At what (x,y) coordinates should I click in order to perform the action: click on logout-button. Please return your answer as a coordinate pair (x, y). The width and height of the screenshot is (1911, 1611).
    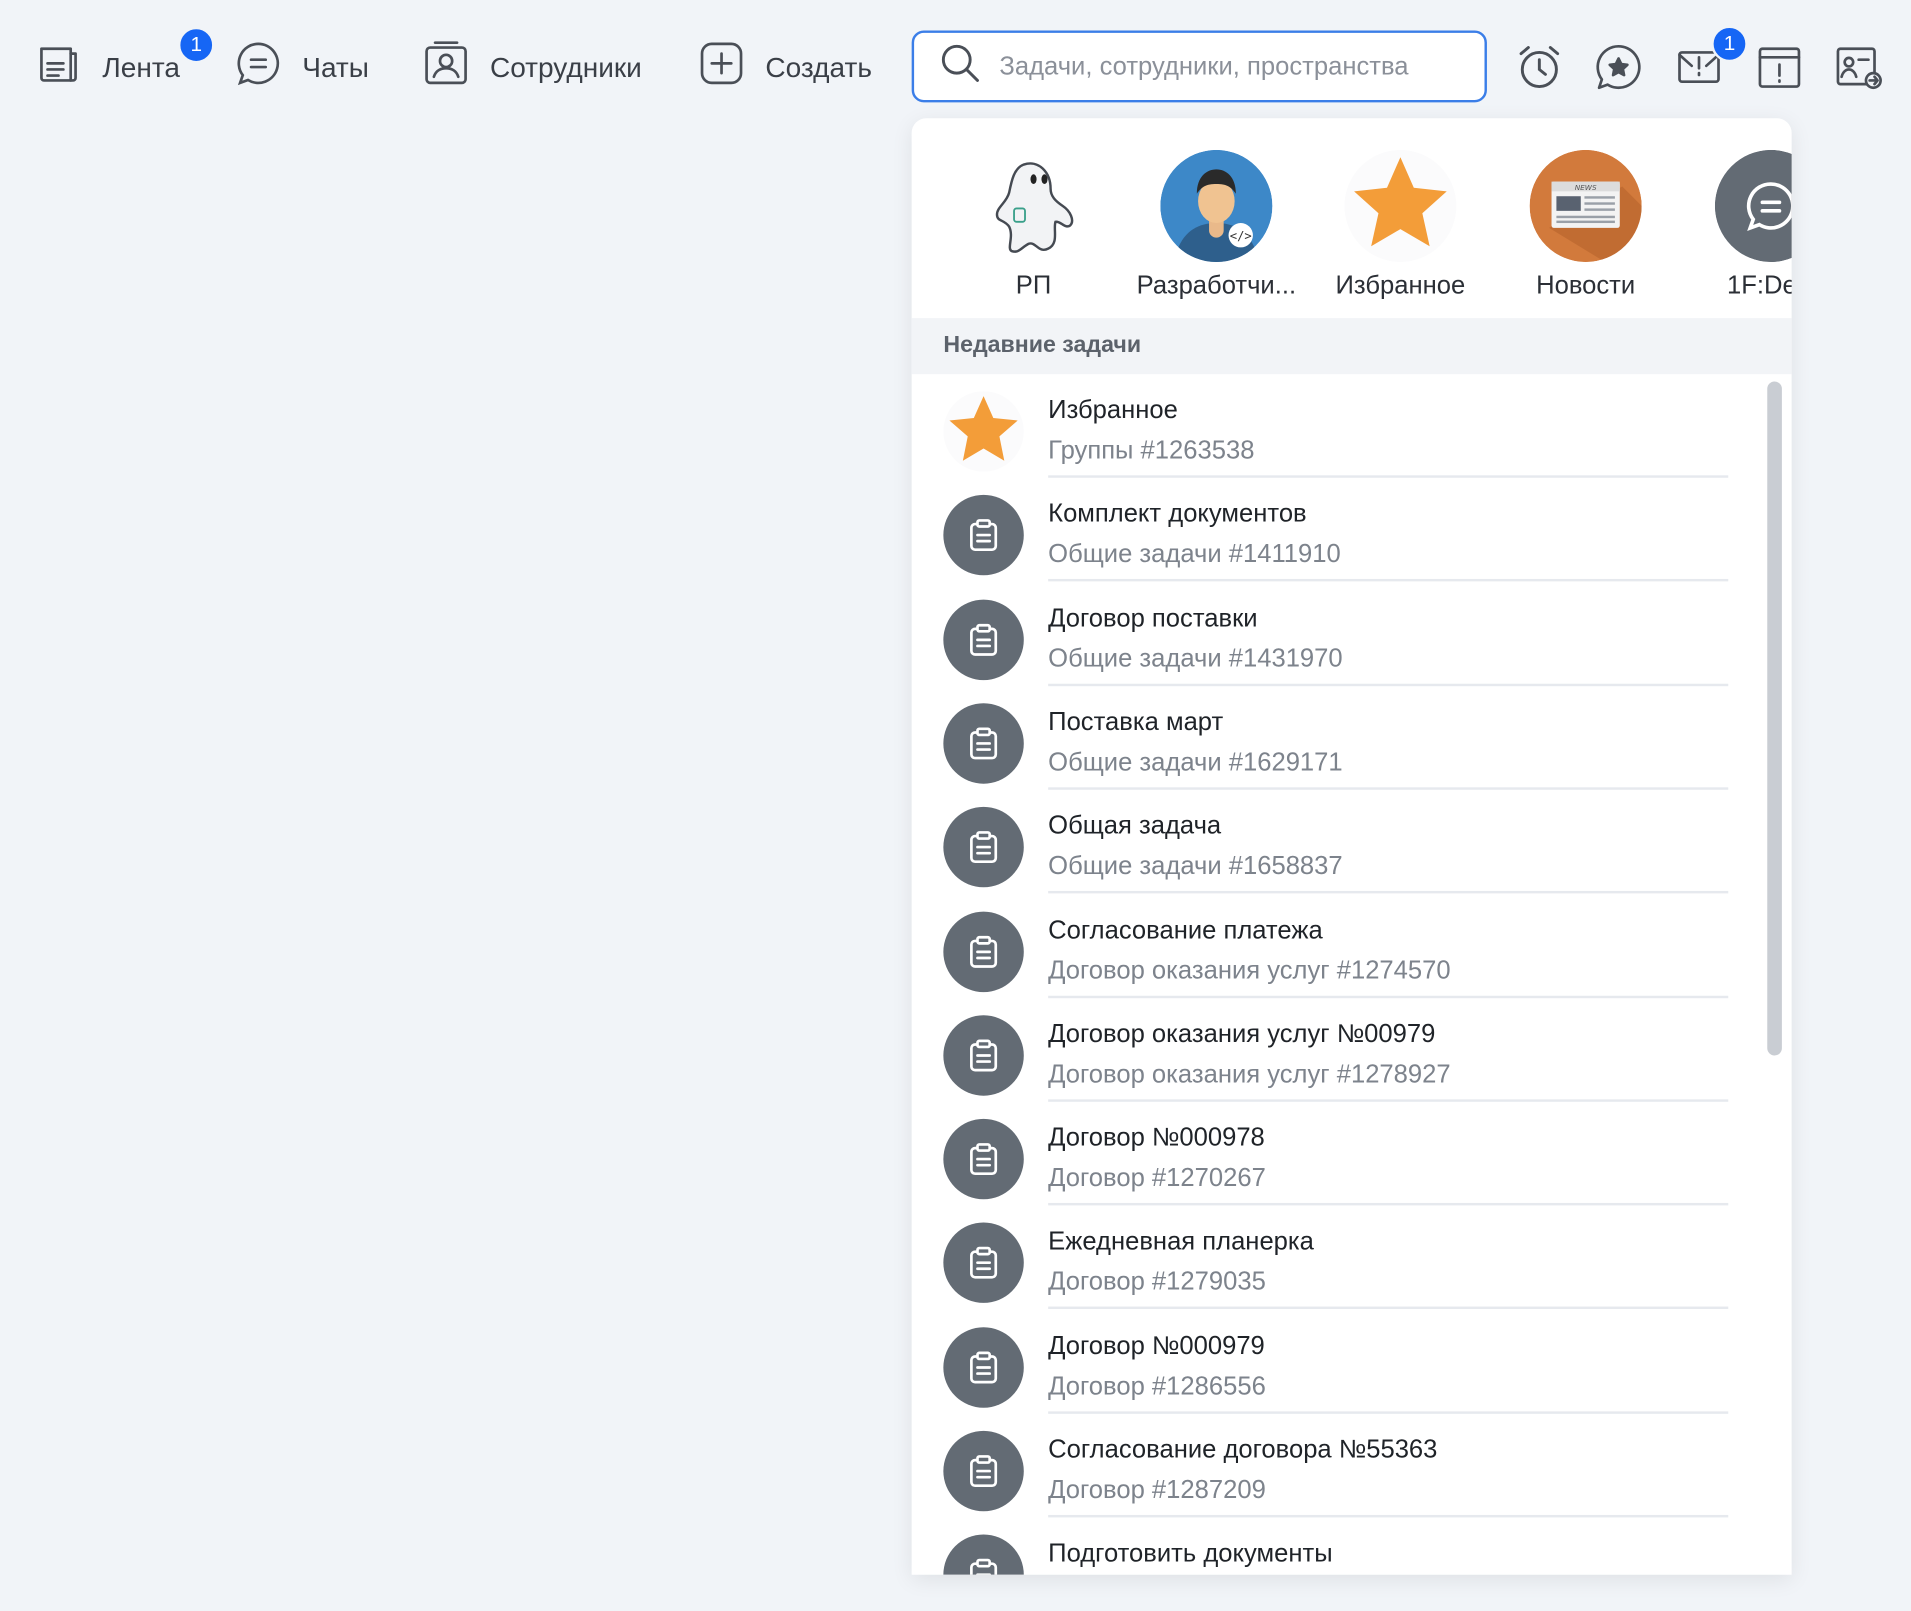
    Looking at the image, I should click on (1858, 67).